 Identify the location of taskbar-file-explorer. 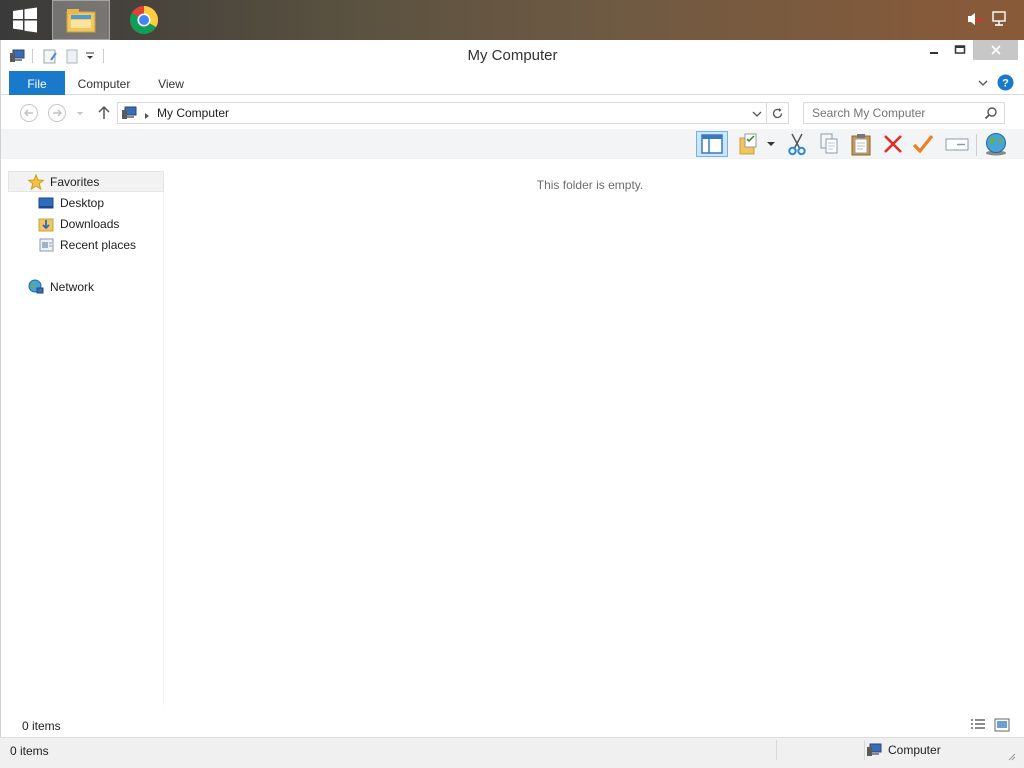
(81, 20).